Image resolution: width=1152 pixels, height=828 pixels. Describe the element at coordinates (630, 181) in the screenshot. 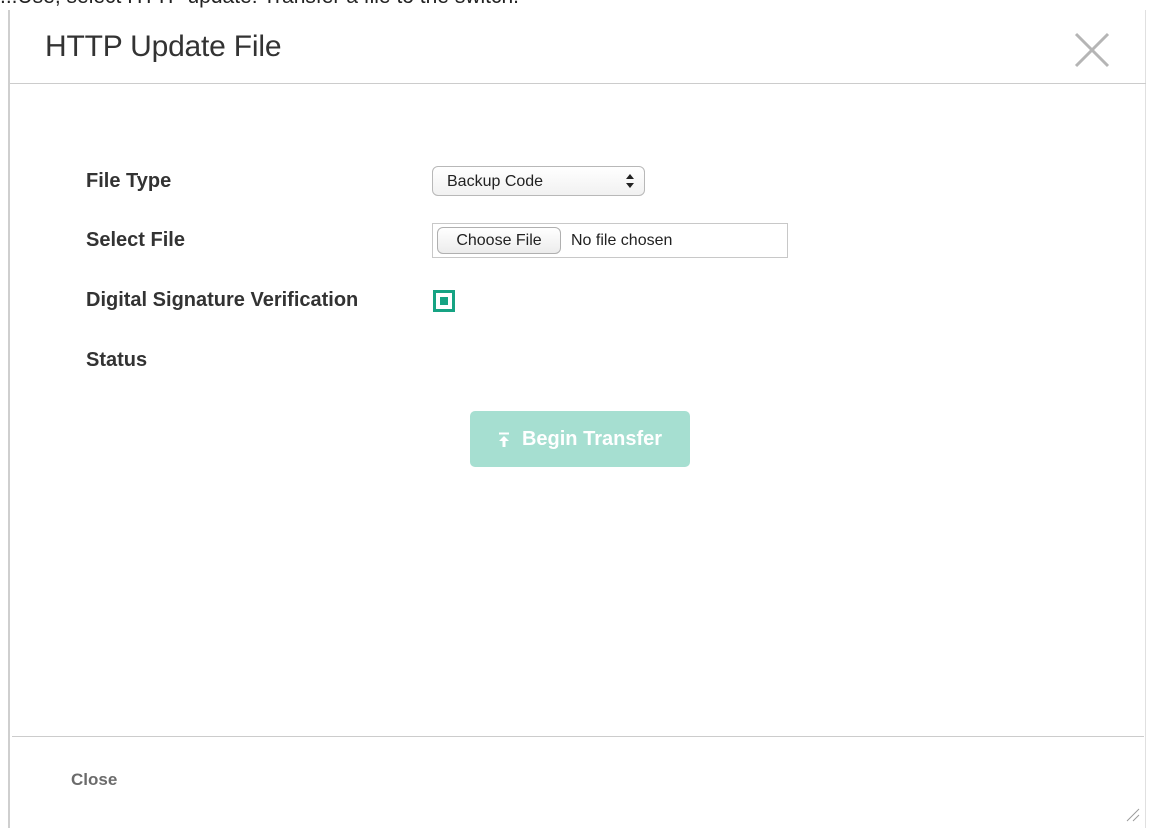

I see `updown-arrows-icon` at that location.